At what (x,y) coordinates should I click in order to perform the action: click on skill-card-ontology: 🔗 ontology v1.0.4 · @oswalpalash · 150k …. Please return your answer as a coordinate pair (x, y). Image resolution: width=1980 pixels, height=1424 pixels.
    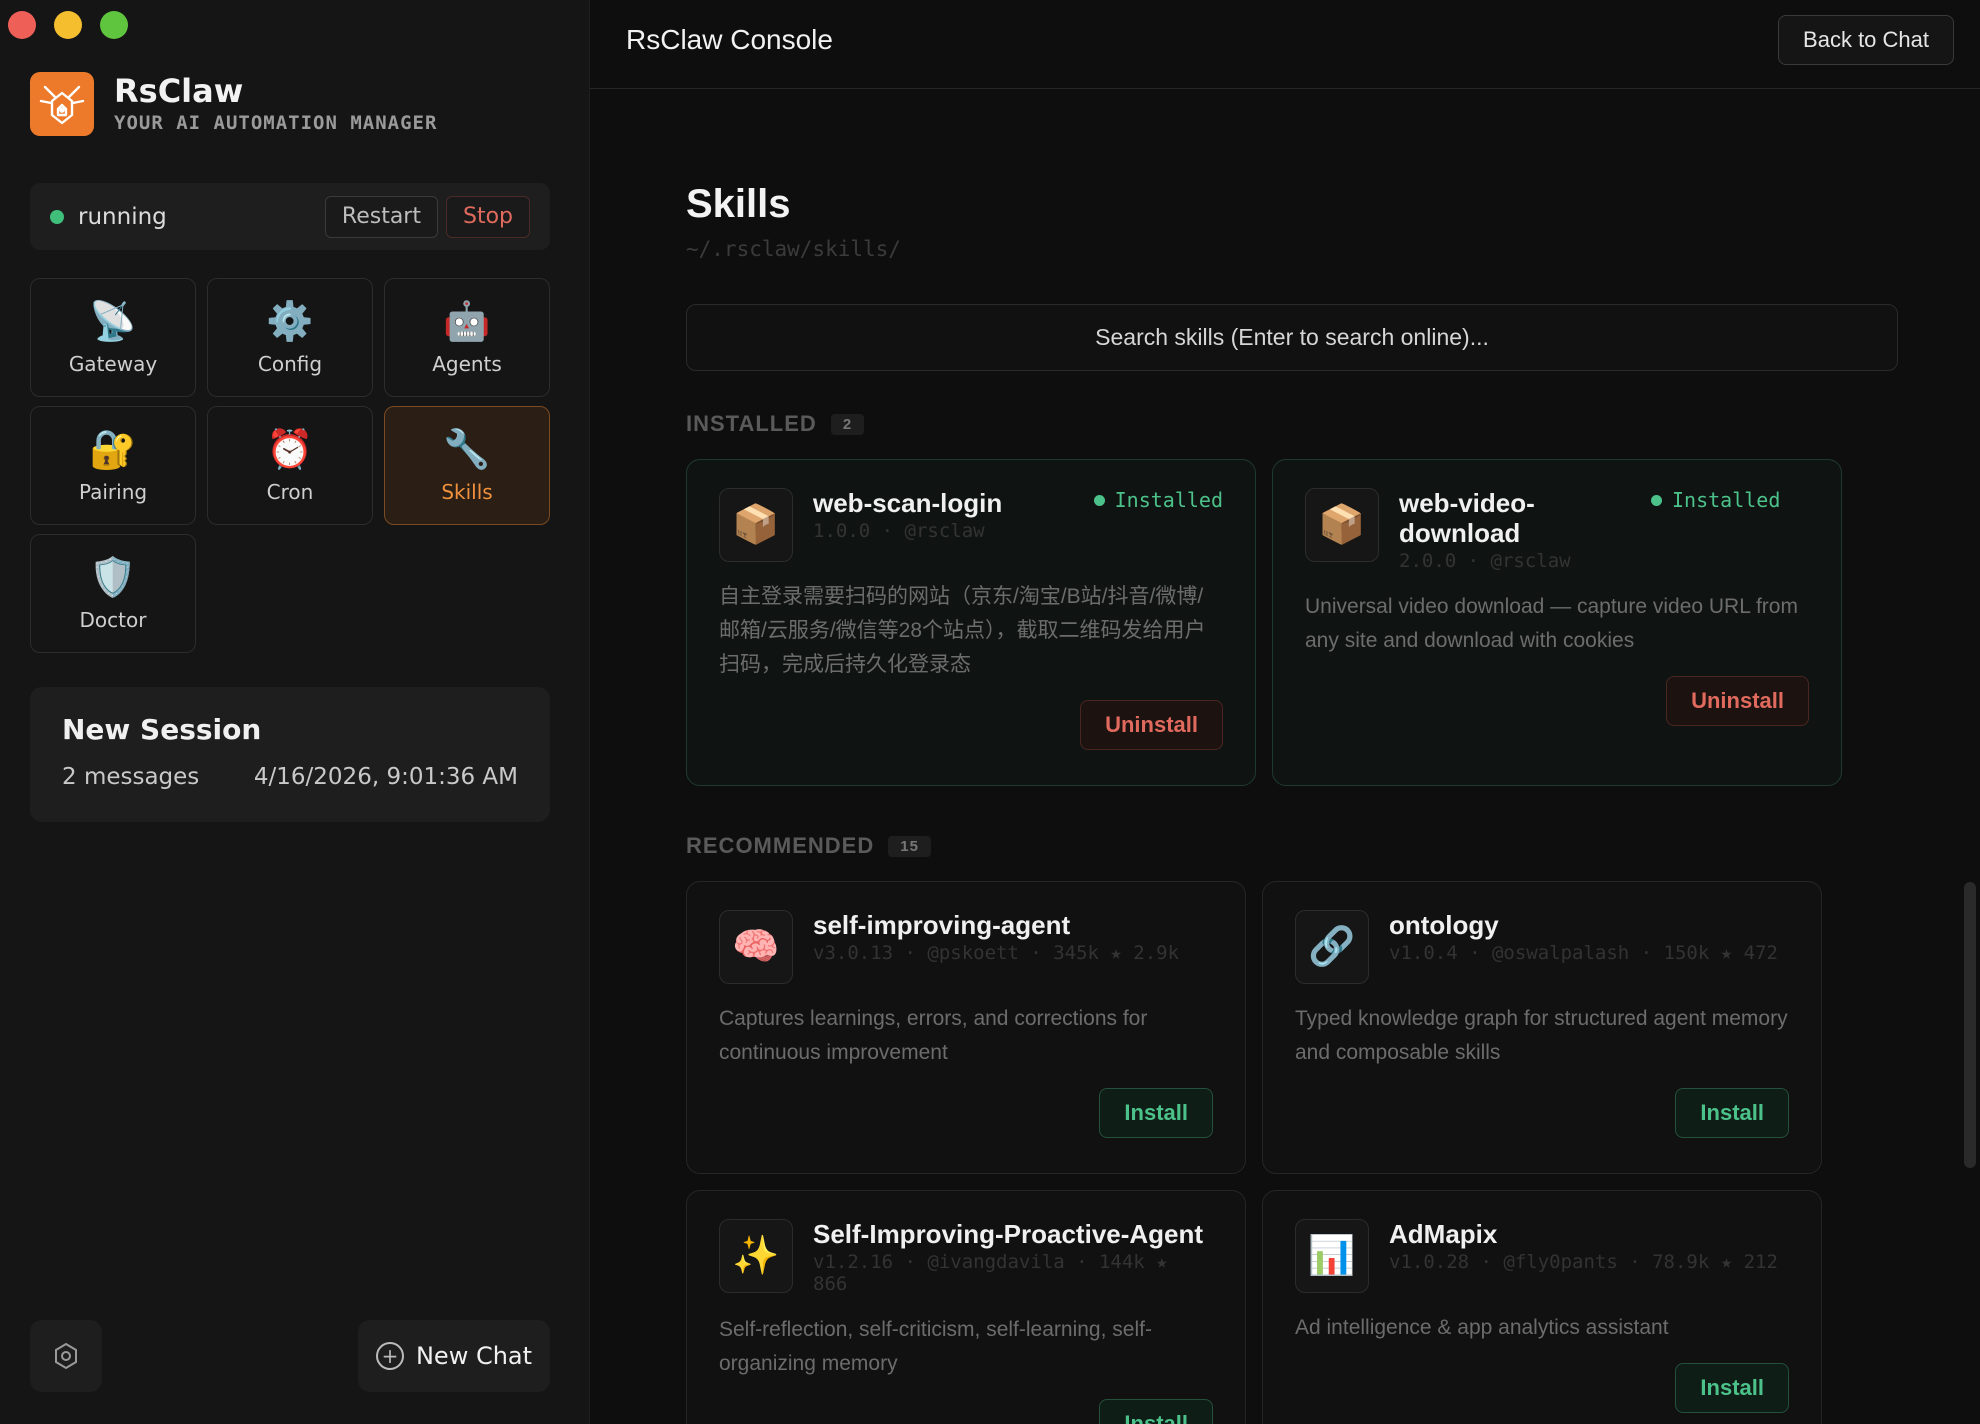
    Looking at the image, I should click on (1542, 1027).